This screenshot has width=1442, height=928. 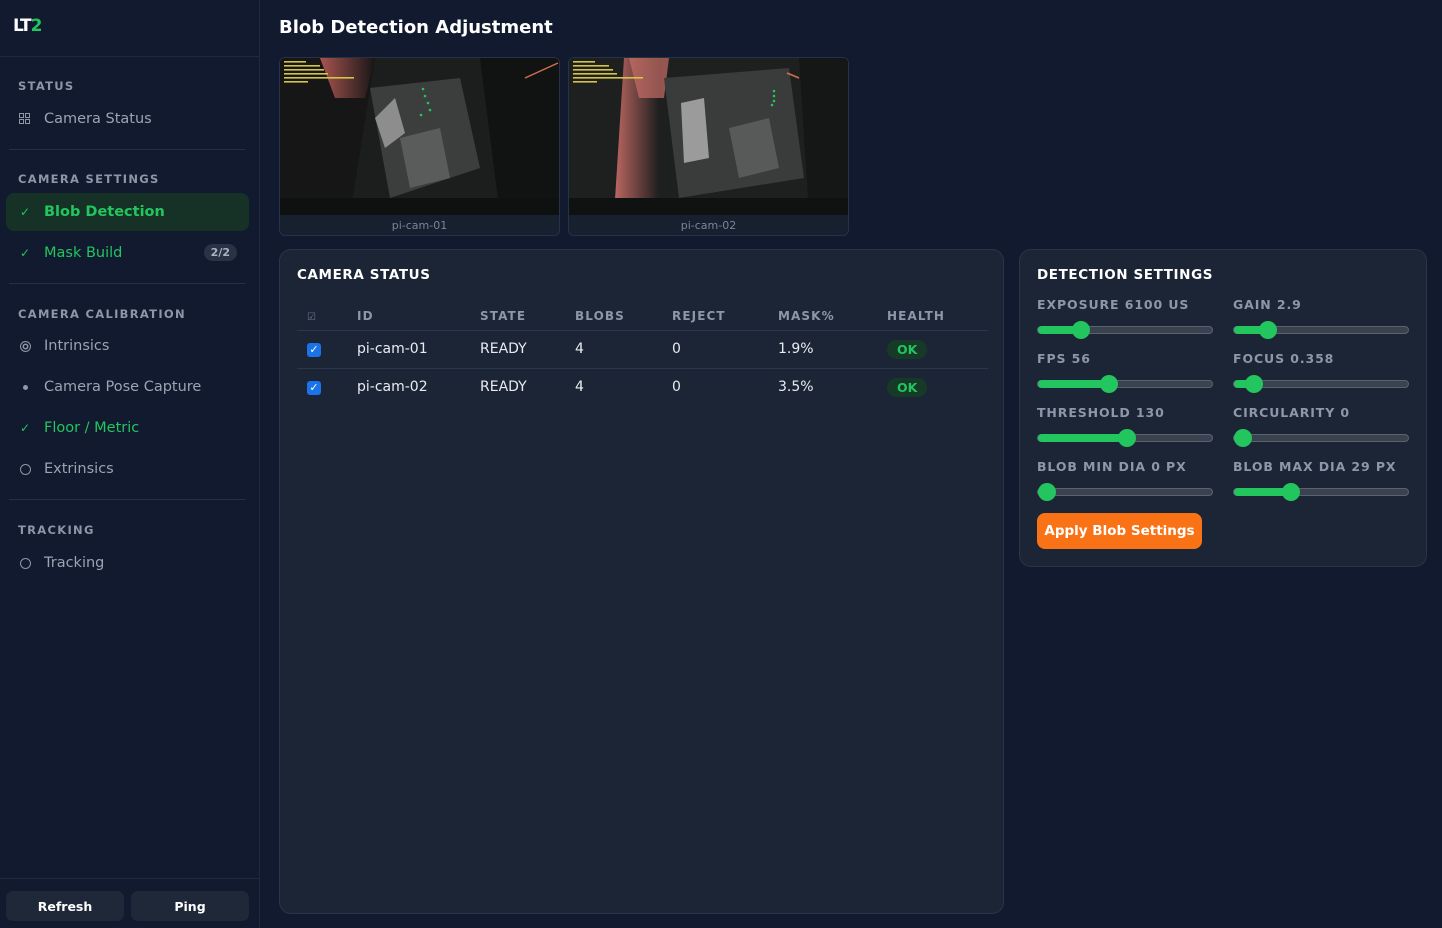 I want to click on select-all-checkbox: ☑, so click(x=327, y=316).